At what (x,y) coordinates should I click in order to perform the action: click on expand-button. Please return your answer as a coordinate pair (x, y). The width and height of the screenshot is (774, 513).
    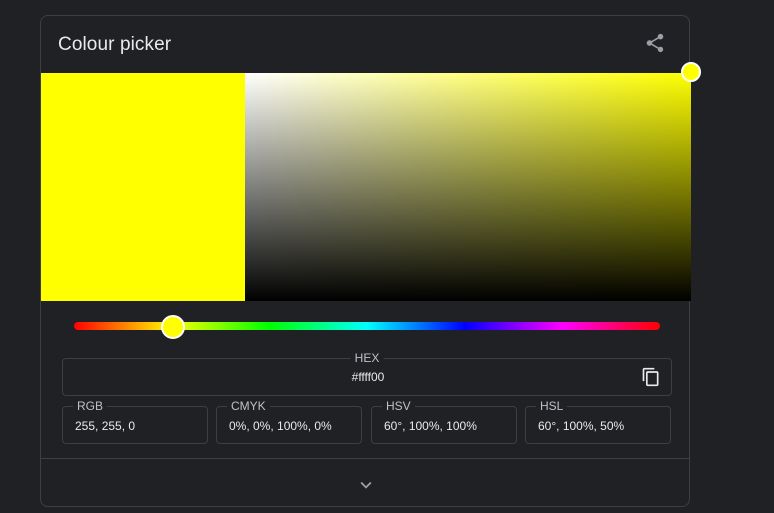
    Looking at the image, I should click on (366, 485).